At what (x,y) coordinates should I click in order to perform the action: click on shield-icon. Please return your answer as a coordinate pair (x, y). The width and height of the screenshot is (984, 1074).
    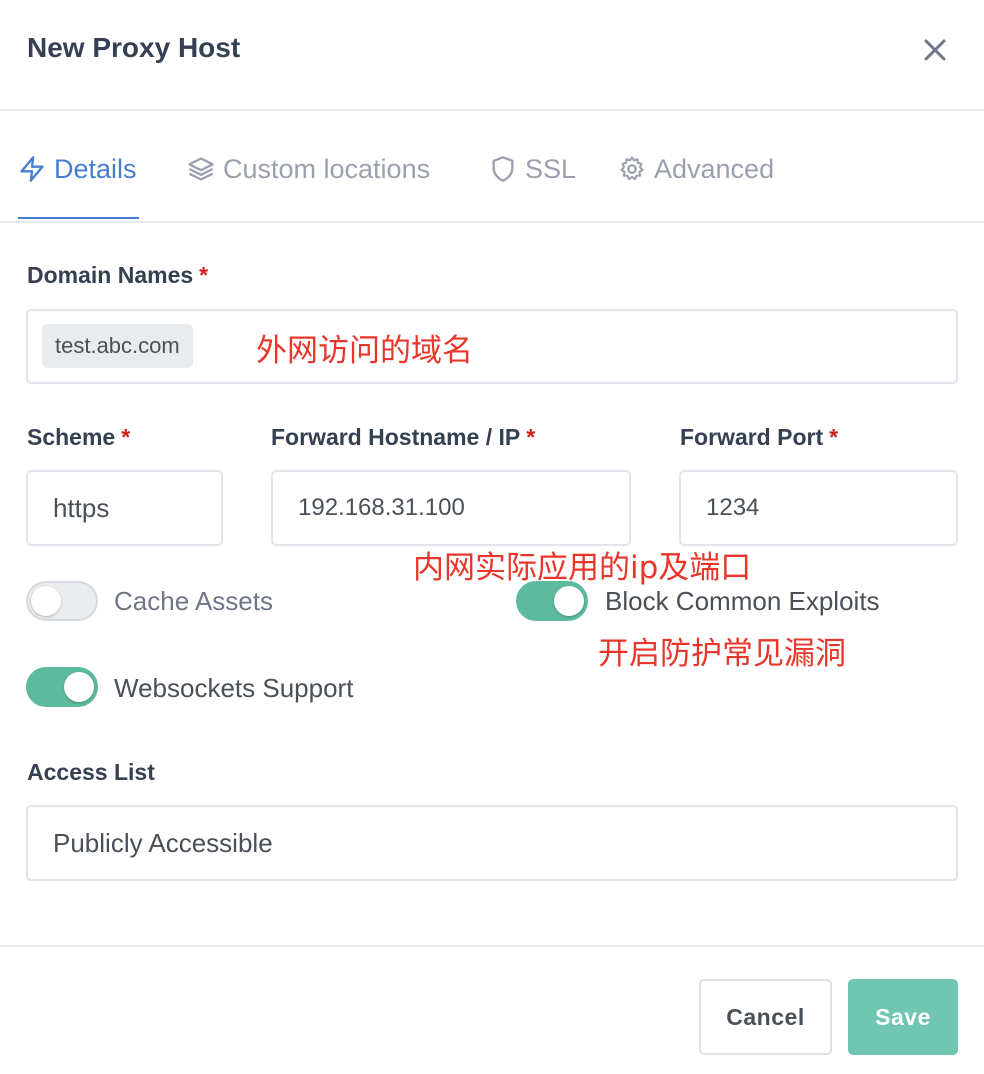
    Looking at the image, I should click on (503, 169).